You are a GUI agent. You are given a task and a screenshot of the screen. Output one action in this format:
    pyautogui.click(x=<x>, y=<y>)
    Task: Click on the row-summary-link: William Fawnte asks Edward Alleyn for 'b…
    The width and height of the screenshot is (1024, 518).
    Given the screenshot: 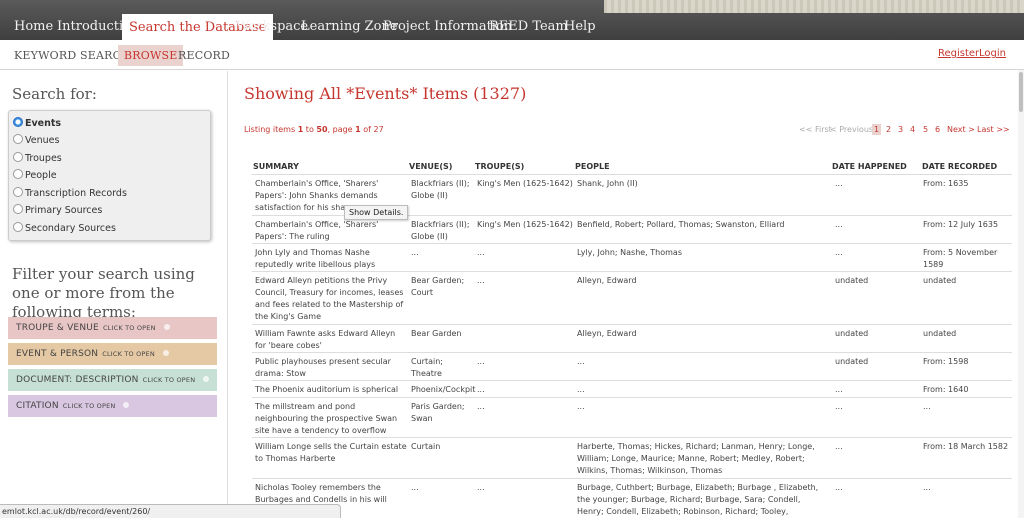 What is the action you would take?
    pyautogui.click(x=331, y=340)
    